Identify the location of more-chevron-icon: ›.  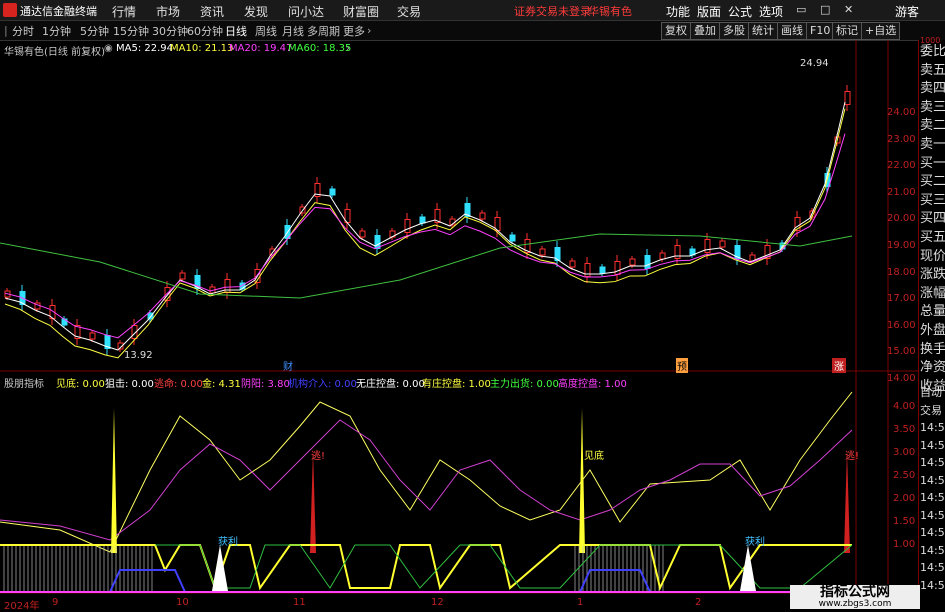
(369, 30).